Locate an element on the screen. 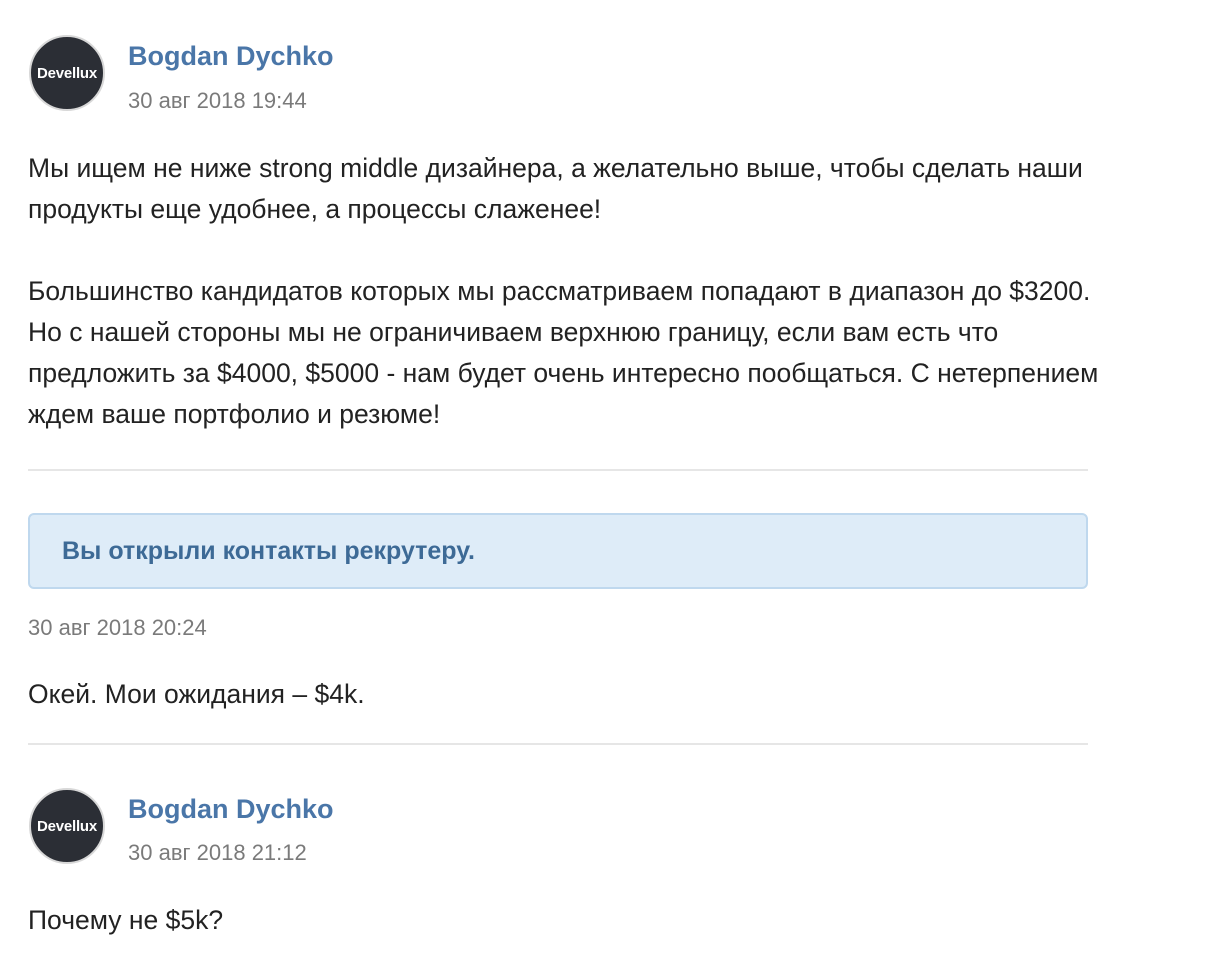  message-body: Почему не $5k? is located at coordinates (126, 920).